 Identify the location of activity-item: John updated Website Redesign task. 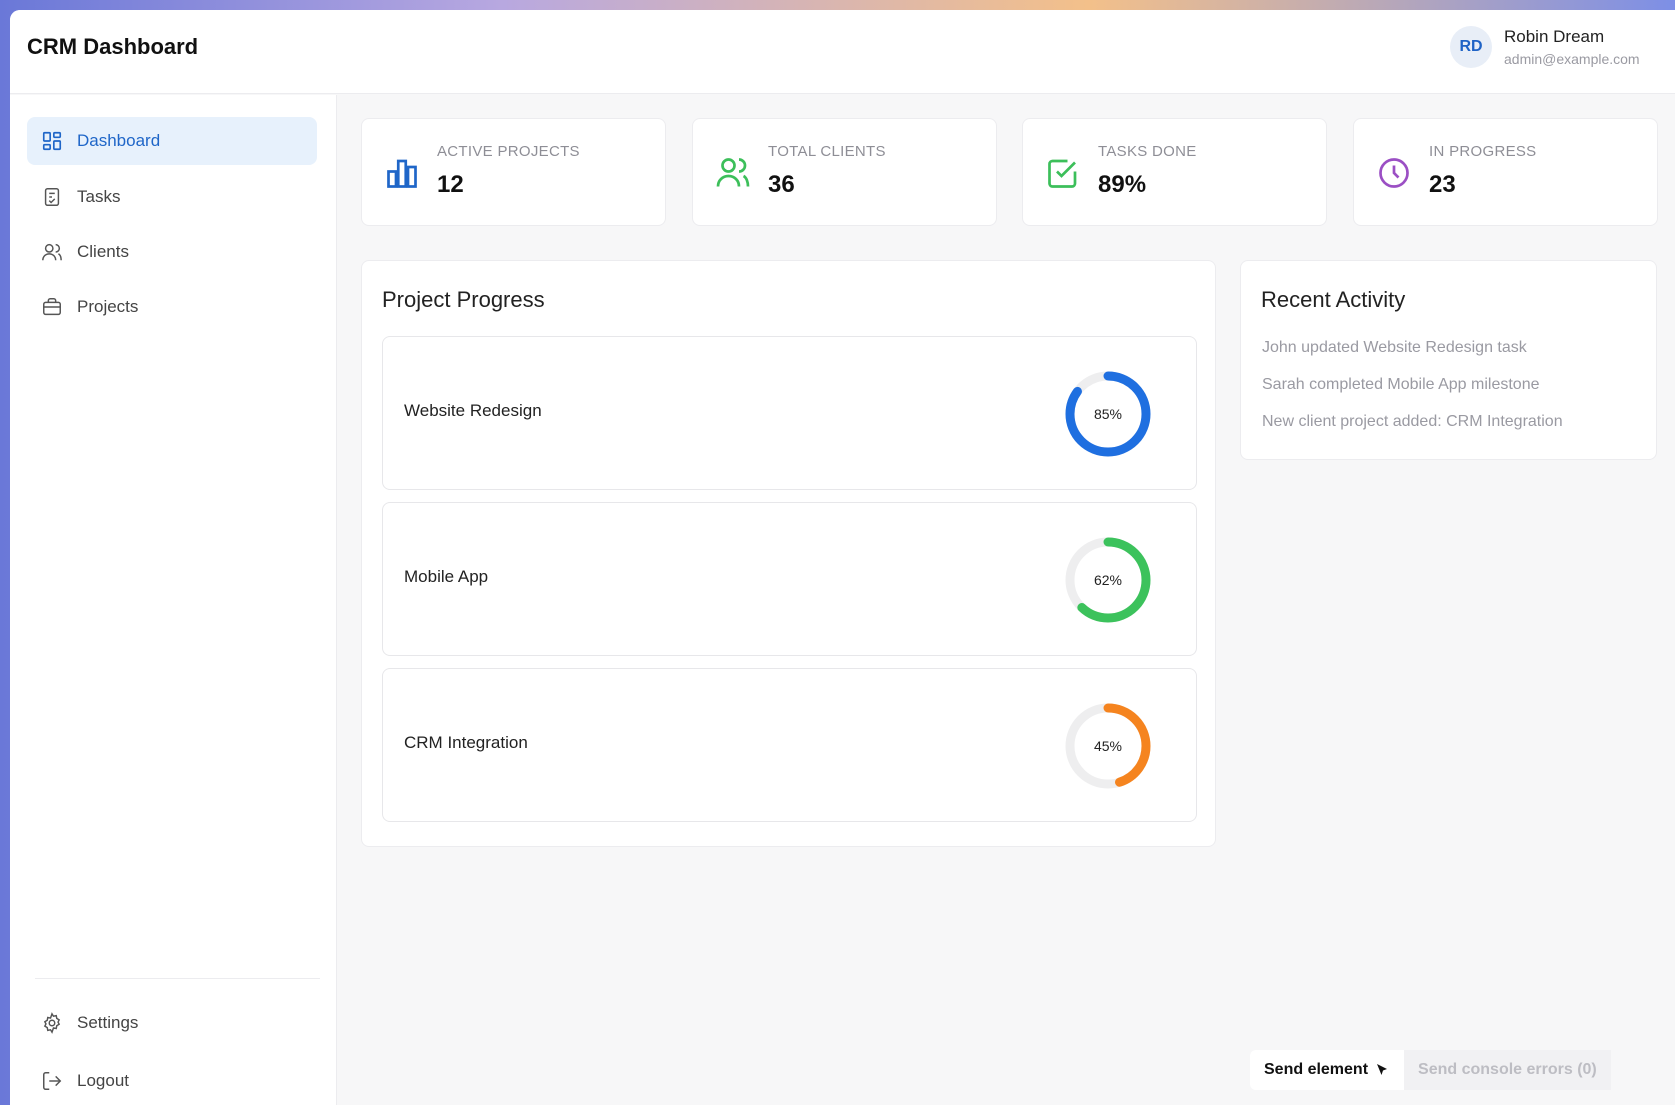
(1394, 347).